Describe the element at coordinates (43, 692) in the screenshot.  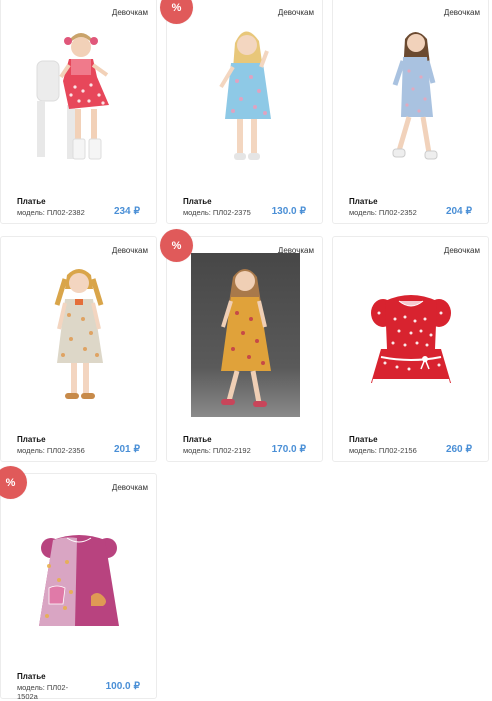
I see `product-model: модель: ПЛ02-1502a` at that location.